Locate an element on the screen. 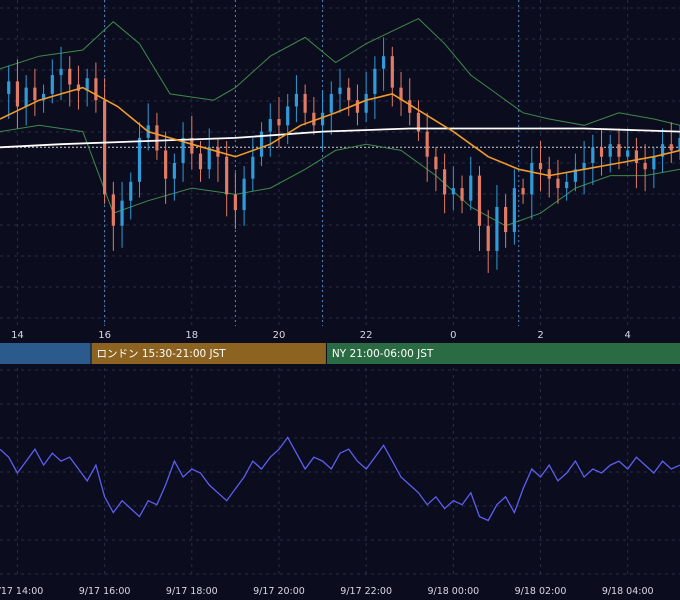  date-tick-label: 9/18 00:00 is located at coordinates (453, 591).